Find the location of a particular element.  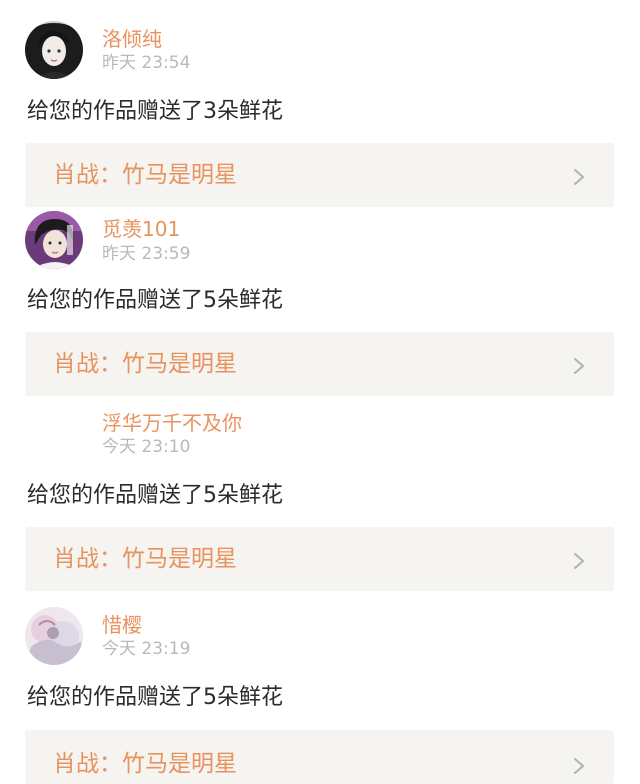

timestamp: 昨天 23:54 is located at coordinates (146, 63).